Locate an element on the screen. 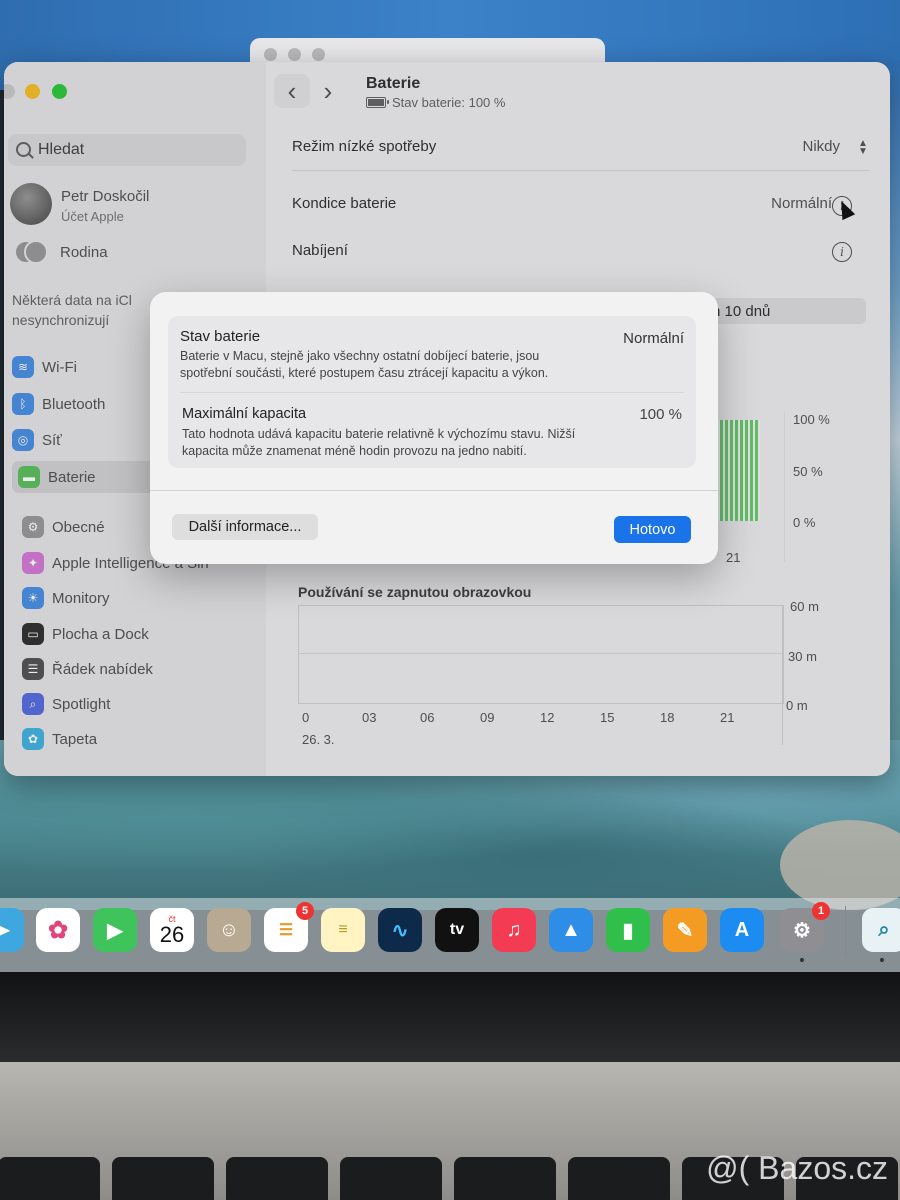 Image resolution: width=900 pixels, height=1200 pixels. tv-label: tv is located at coordinates (457, 929).